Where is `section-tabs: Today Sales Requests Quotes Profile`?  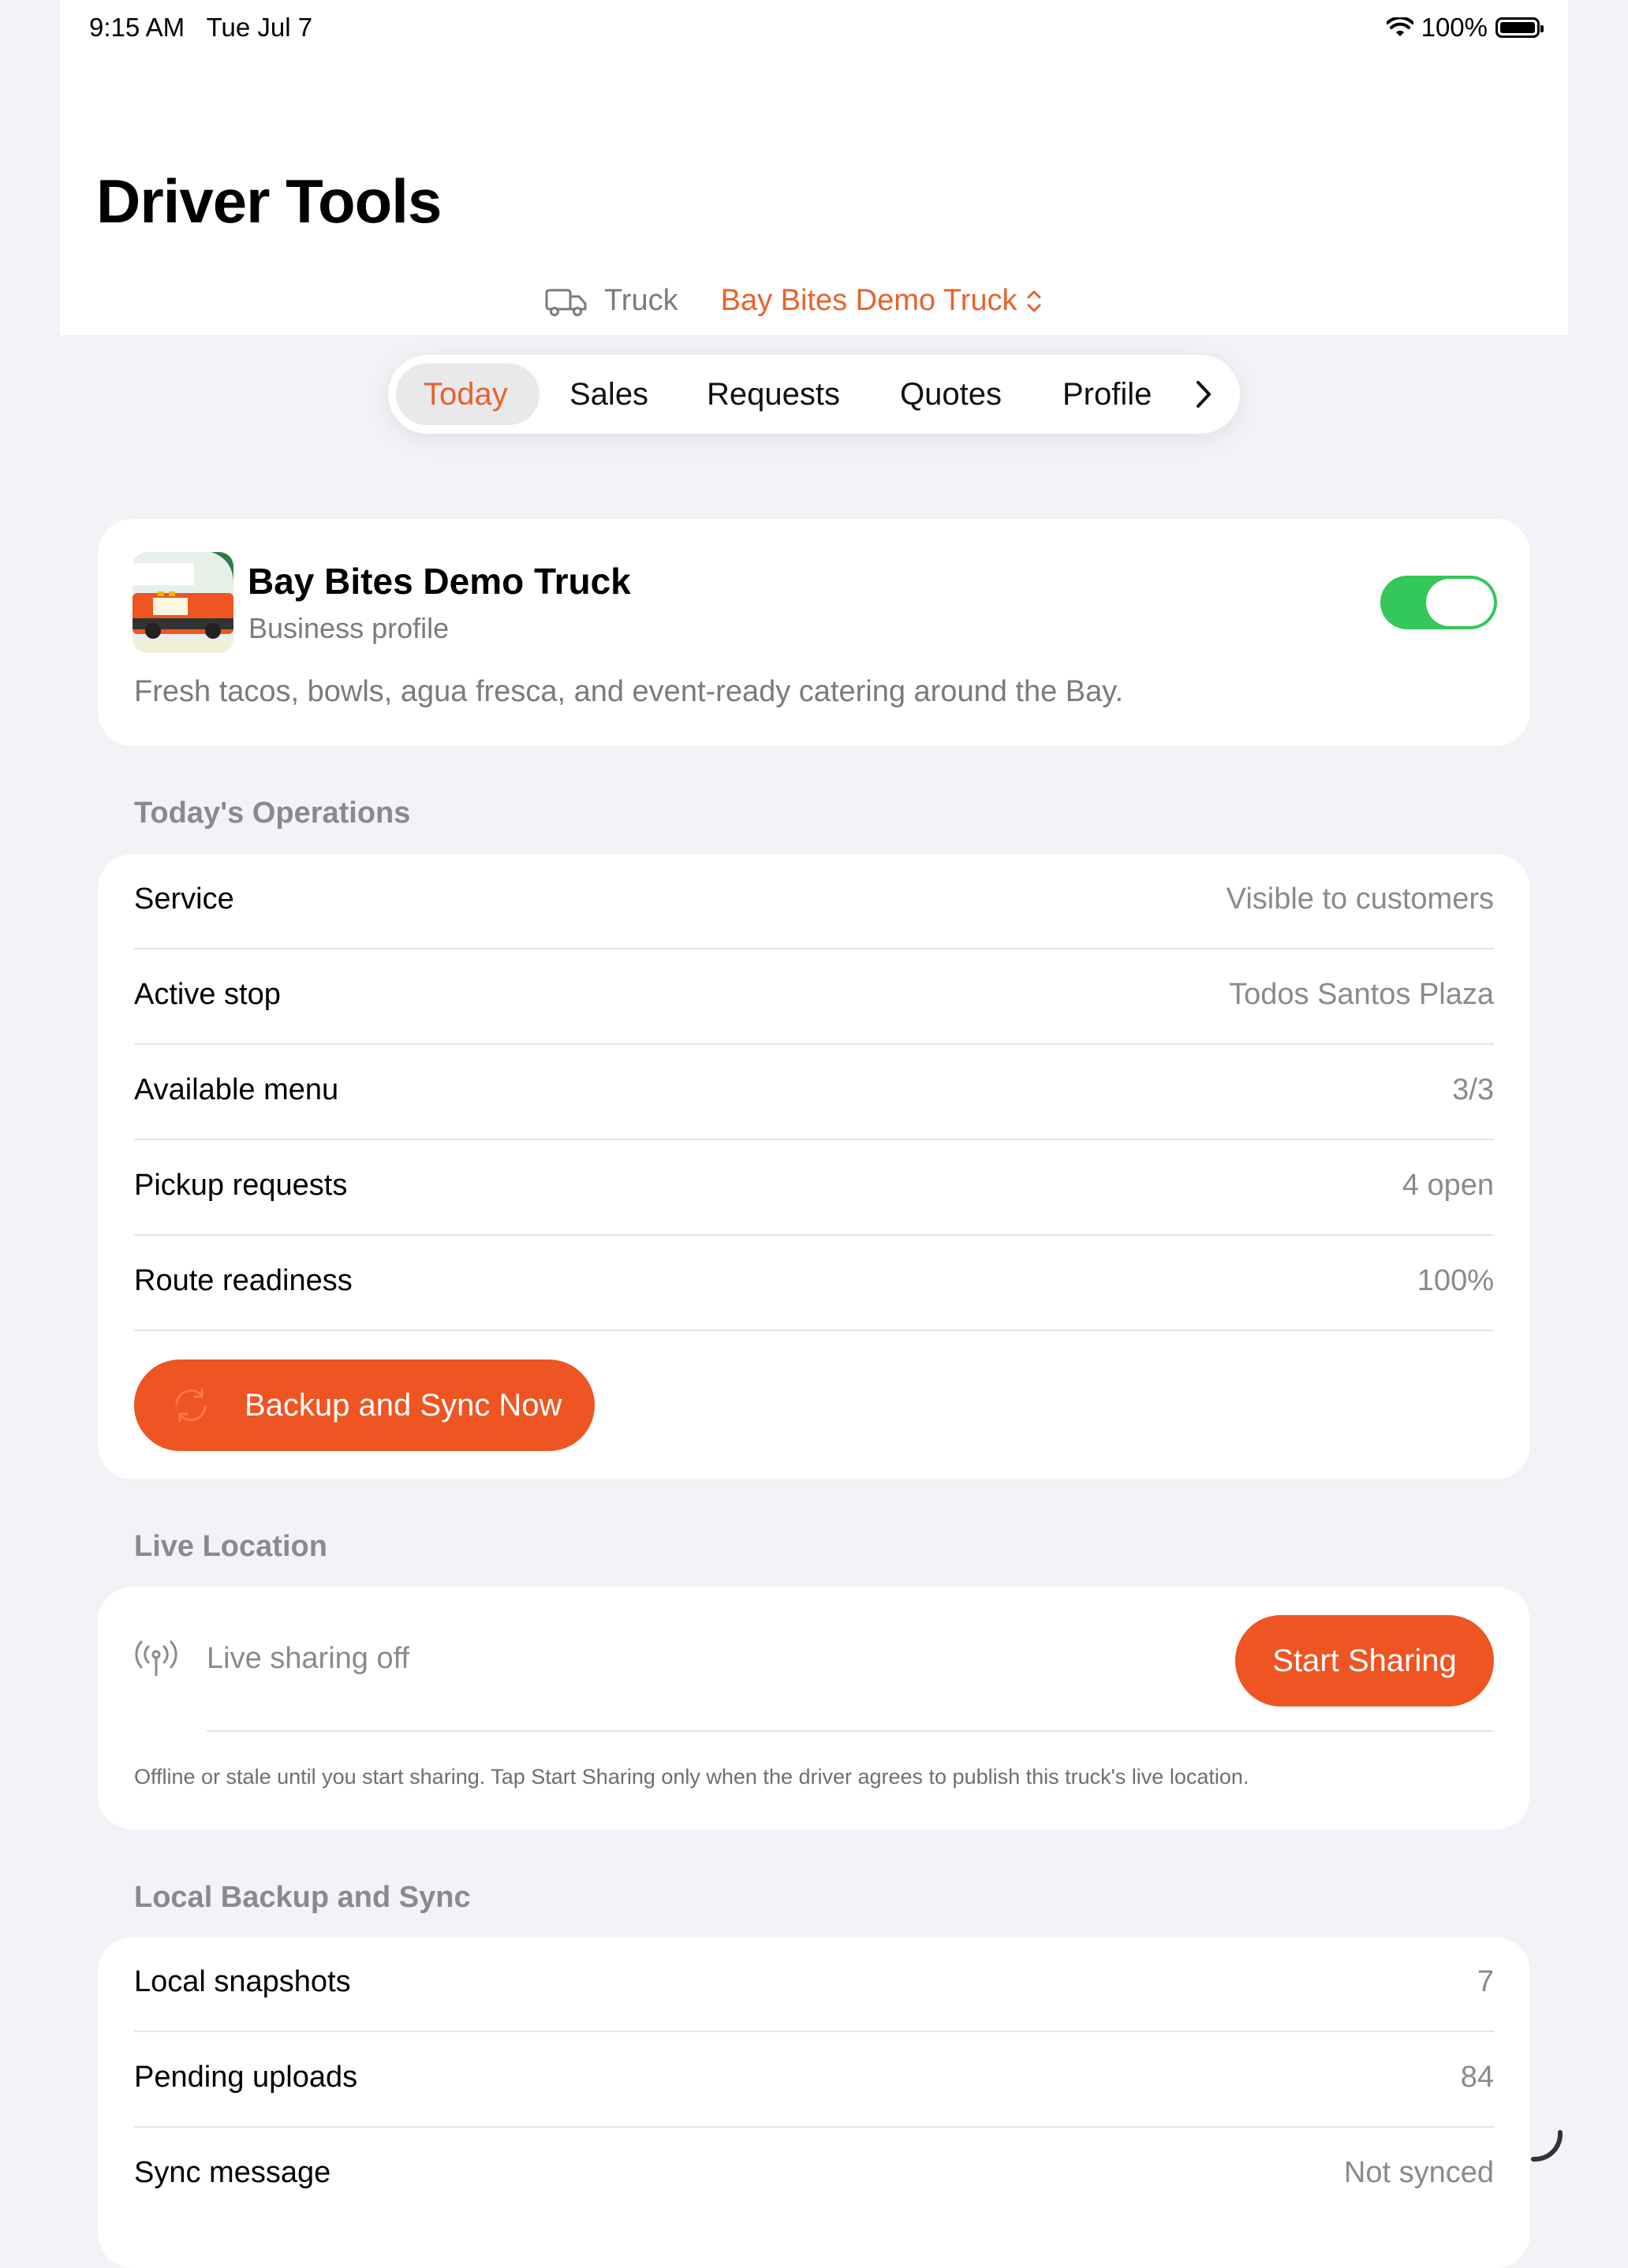
section-tabs: Today Sales Requests Quotes Profile is located at coordinates (814, 394).